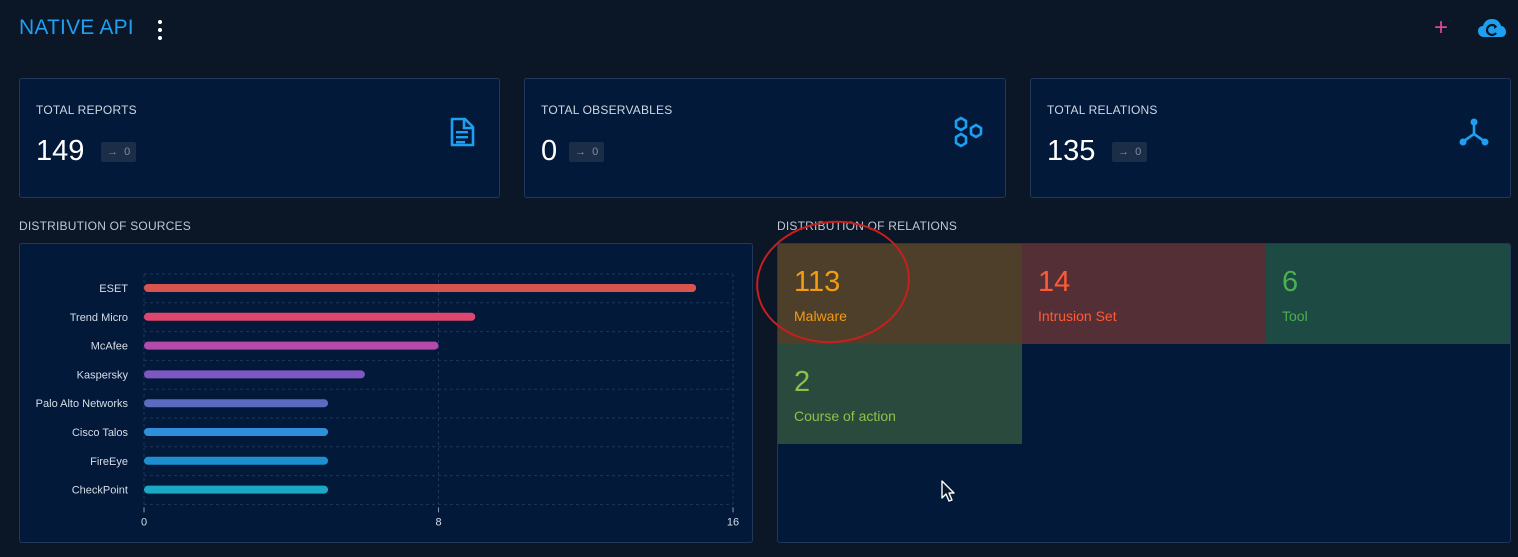 The image size is (1518, 557). Describe the element at coordinates (105, 226) in the screenshot. I see `sources-section-title: DISTRIBUTION OF SOURCES` at that location.